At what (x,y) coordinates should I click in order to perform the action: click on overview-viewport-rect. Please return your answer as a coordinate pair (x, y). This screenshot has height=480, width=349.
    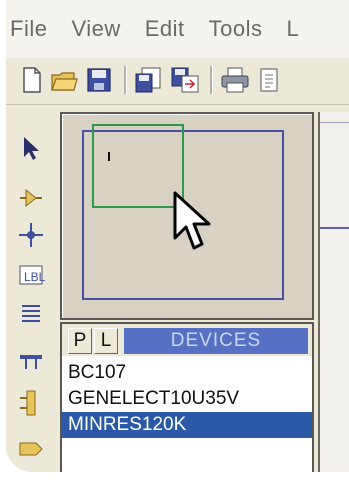
    Looking at the image, I should click on (138, 166).